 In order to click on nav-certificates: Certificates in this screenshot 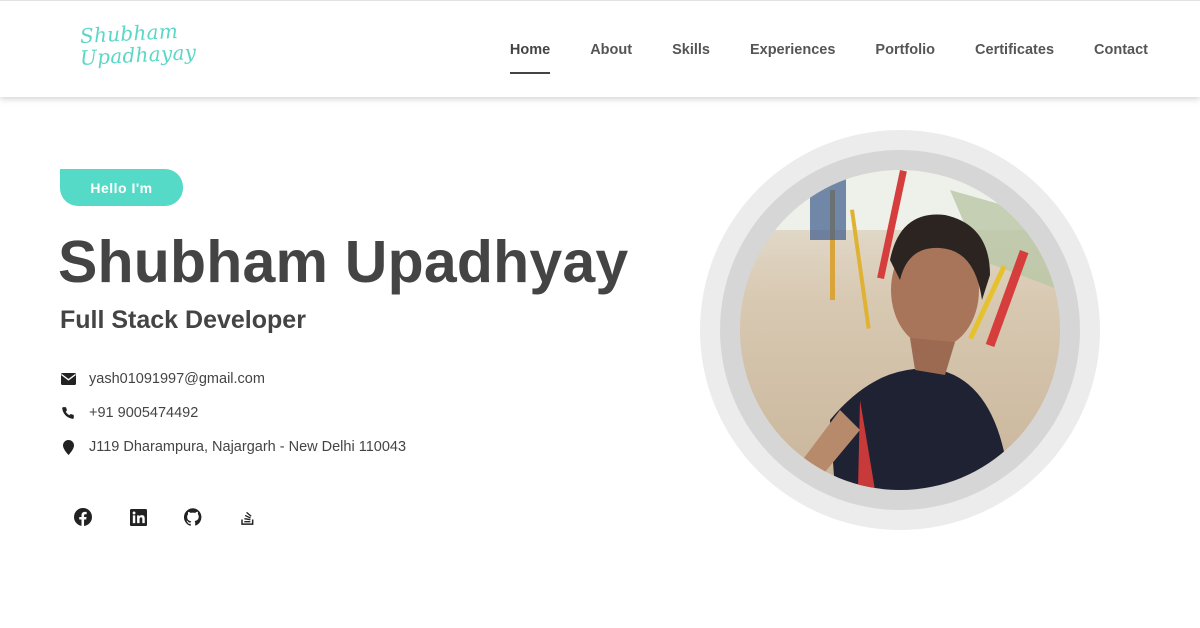, I will do `click(1014, 49)`.